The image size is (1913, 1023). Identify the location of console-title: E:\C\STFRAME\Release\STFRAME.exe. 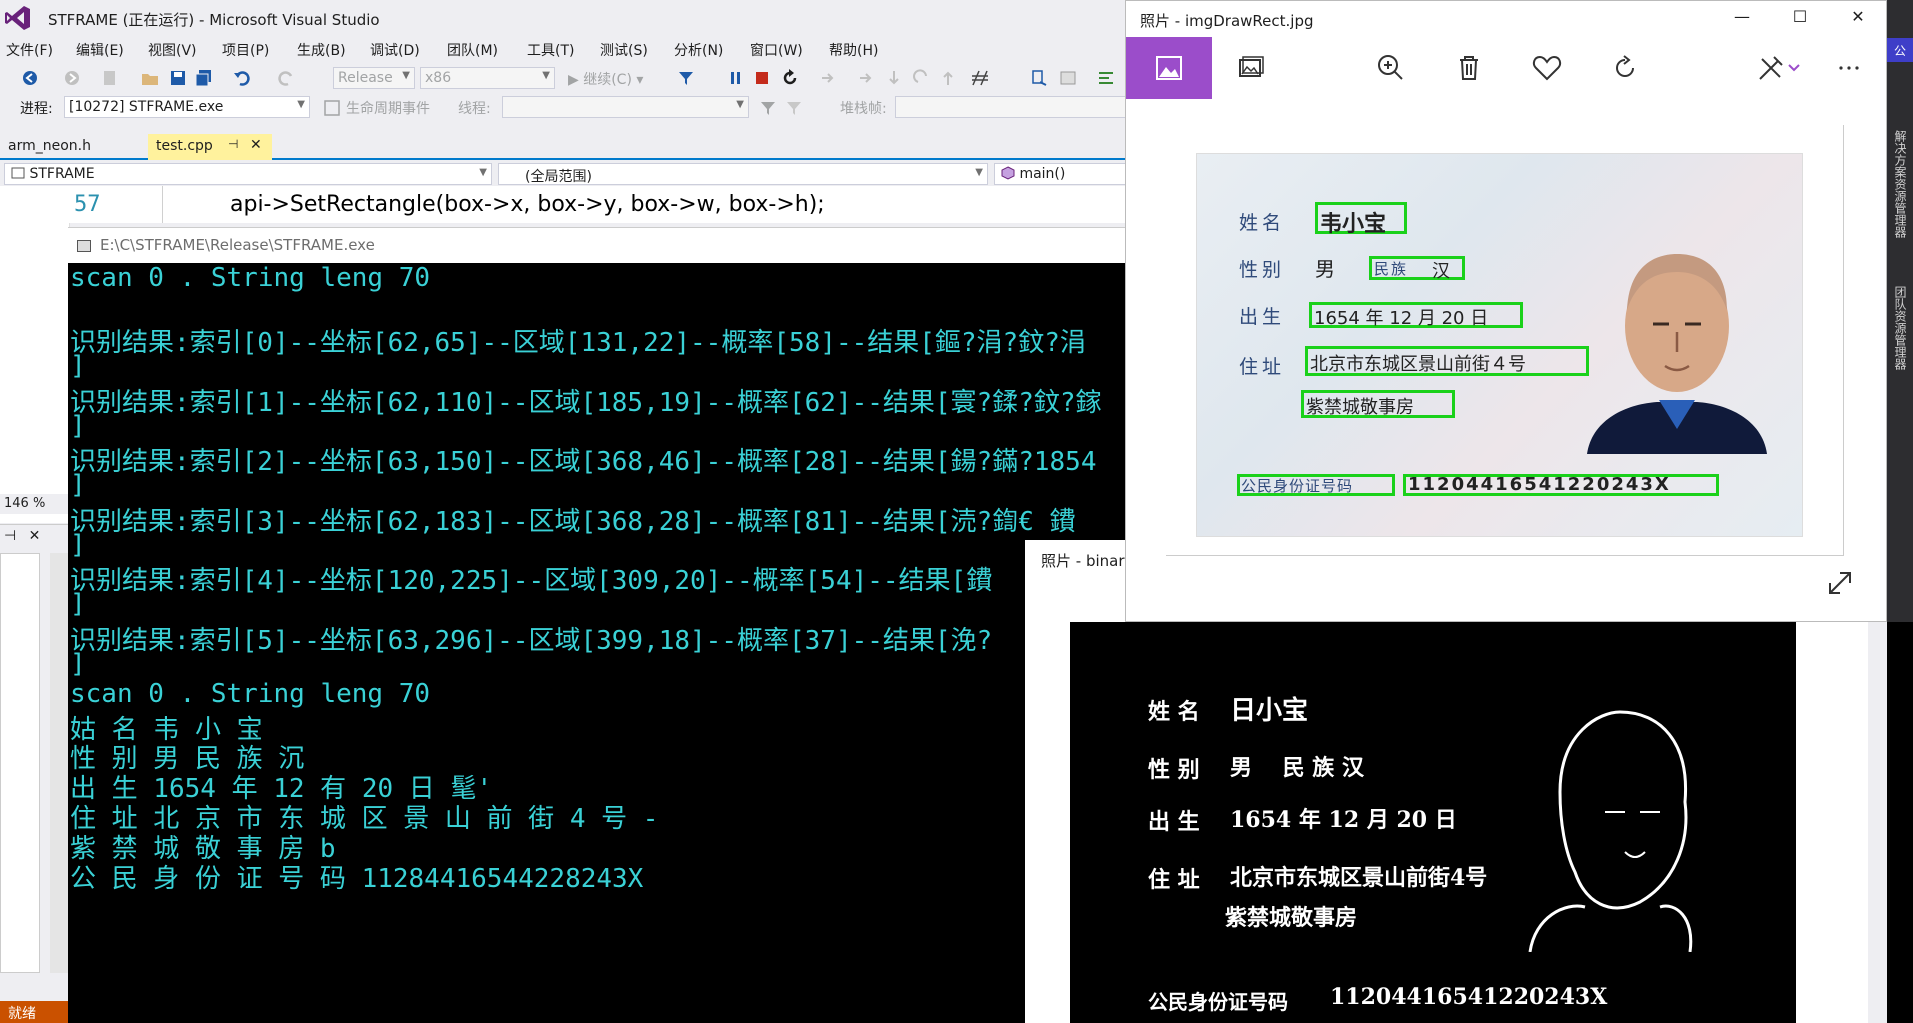
(237, 245).